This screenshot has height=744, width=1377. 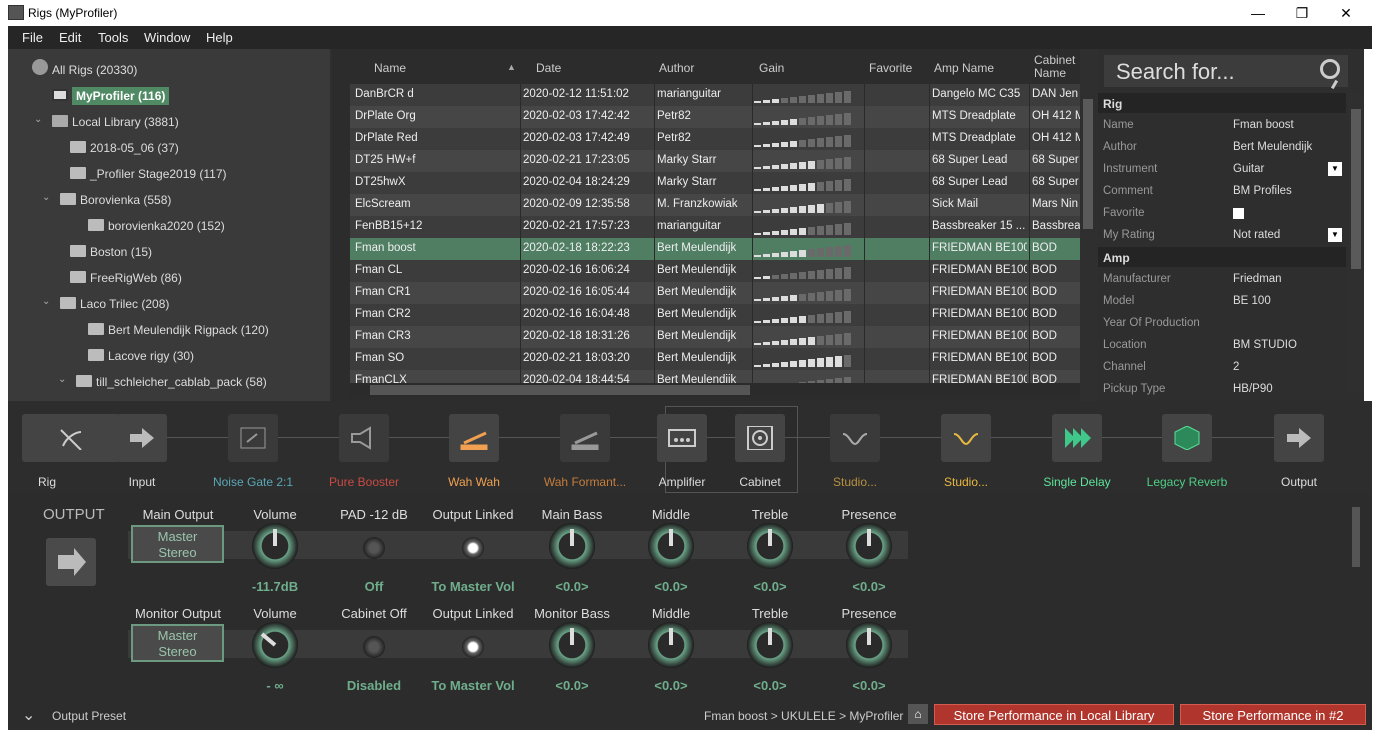 What do you see at coordinates (126, 278) in the screenshot?
I see `tree-node: FreeRigWeb (86)` at bounding box center [126, 278].